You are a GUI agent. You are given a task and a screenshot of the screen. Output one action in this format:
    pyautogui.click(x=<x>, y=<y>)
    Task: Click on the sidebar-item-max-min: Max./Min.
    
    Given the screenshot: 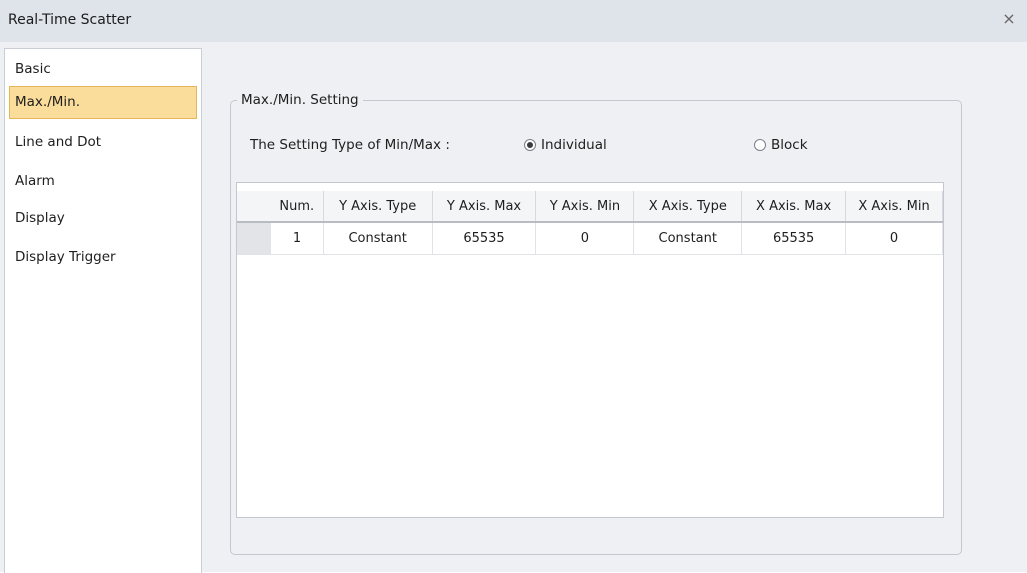 What is the action you would take?
    pyautogui.click(x=103, y=102)
    